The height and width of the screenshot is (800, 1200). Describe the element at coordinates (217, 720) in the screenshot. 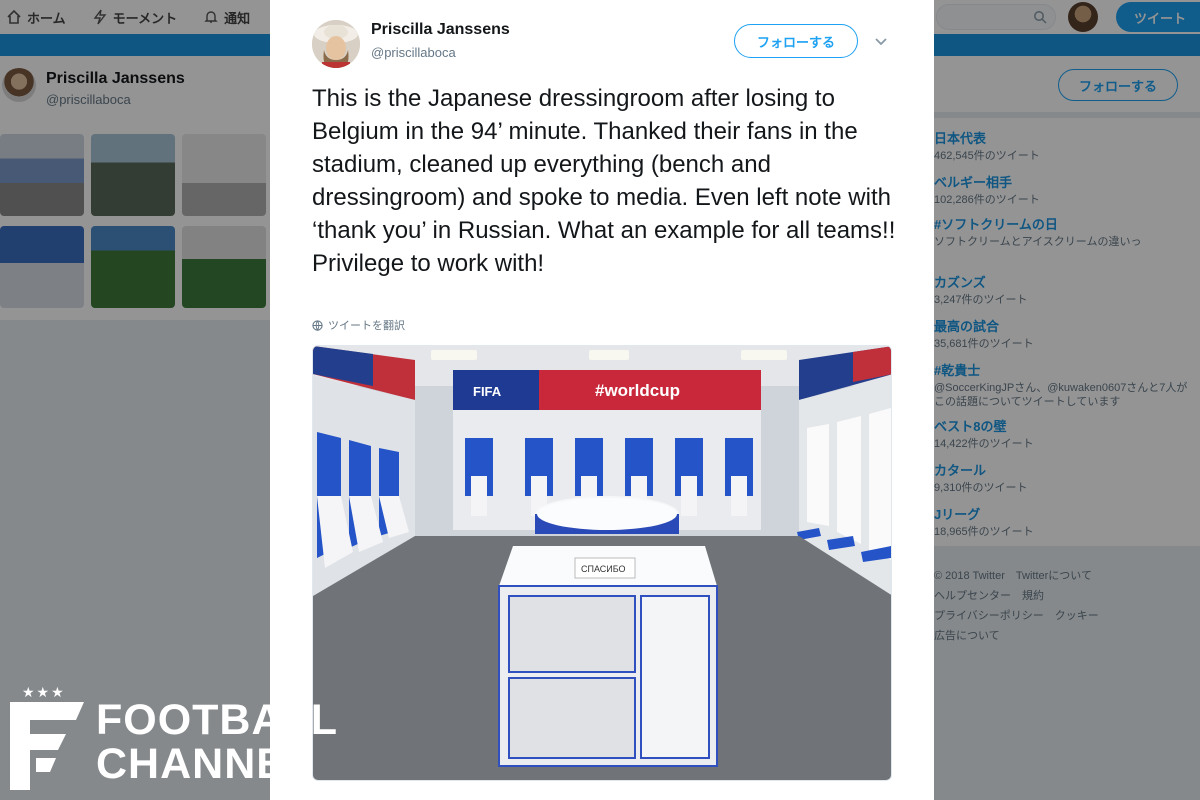

I see `logo-line-football: FOOTBALL` at that location.